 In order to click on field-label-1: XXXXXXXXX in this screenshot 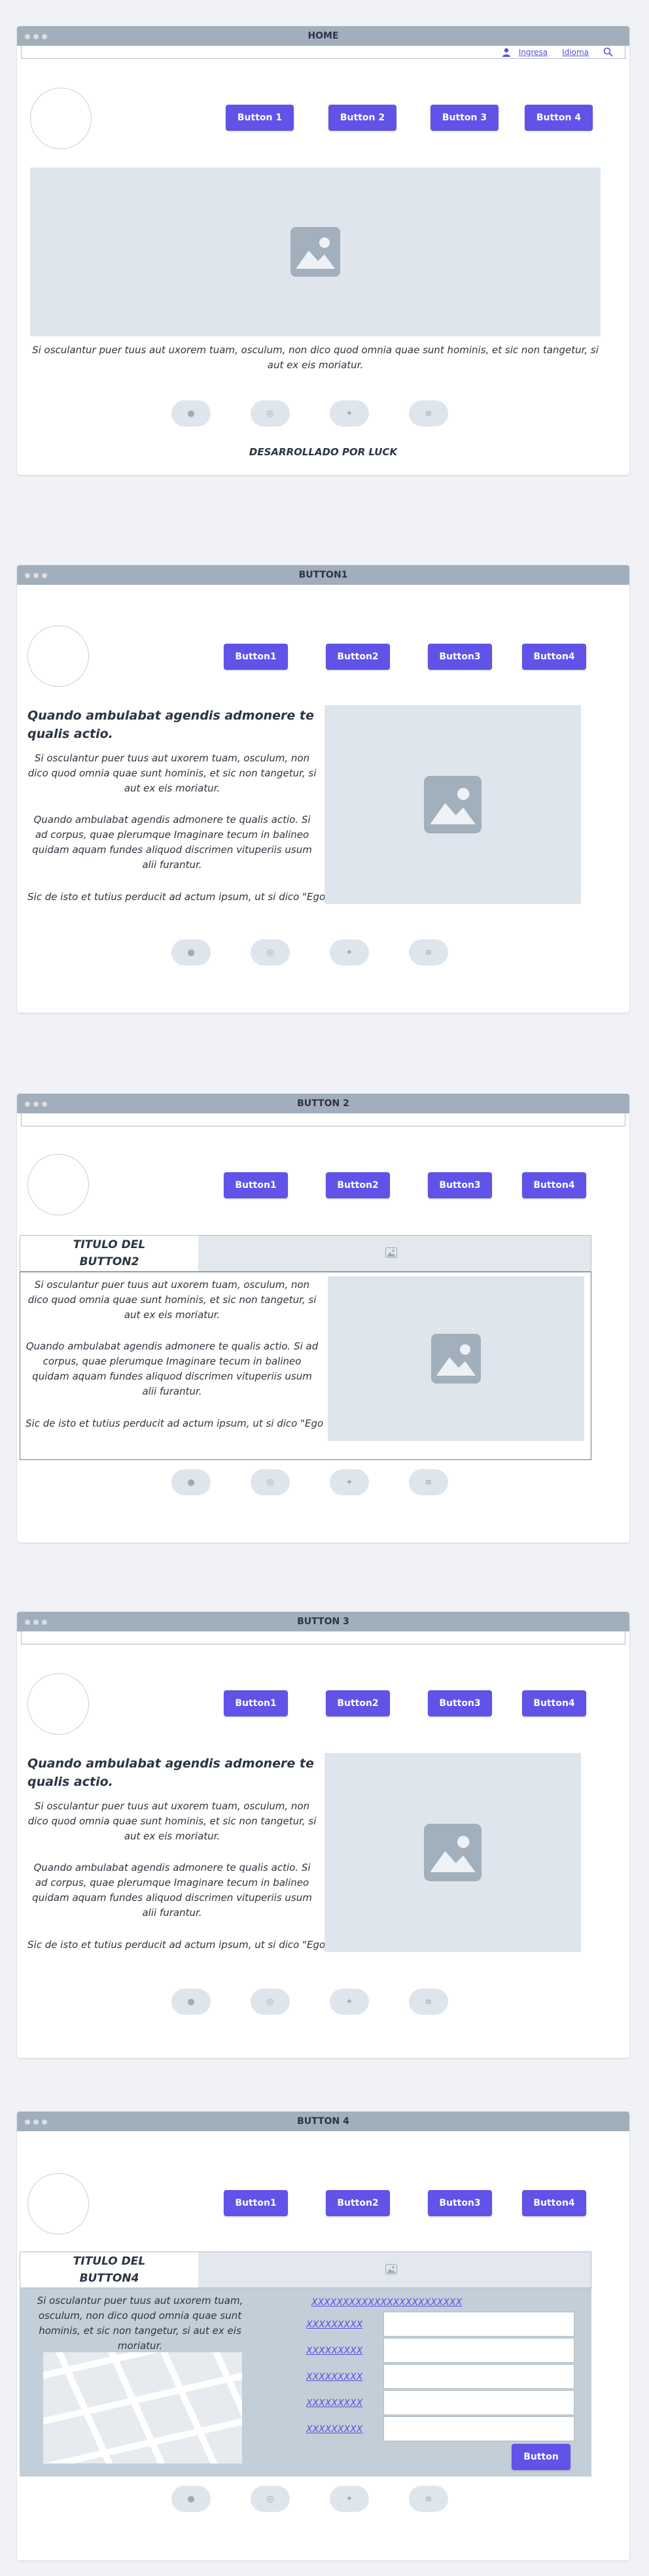, I will do `click(334, 2325)`.